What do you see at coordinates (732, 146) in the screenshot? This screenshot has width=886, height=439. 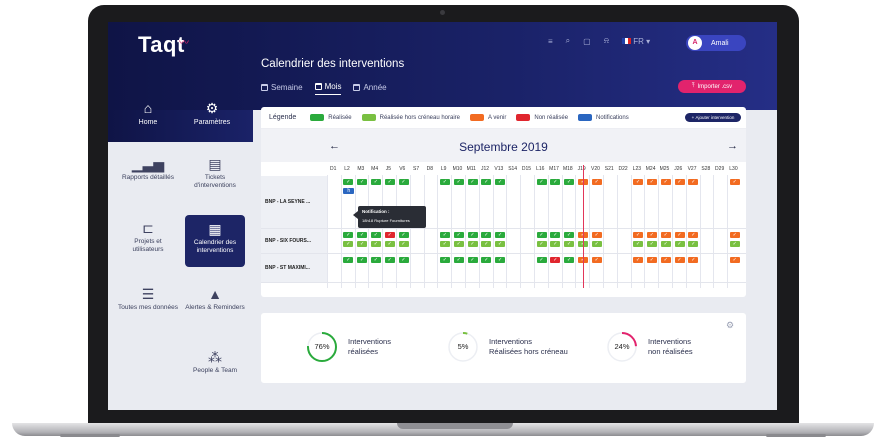 I see `next-month-arrow-icon: →` at bounding box center [732, 146].